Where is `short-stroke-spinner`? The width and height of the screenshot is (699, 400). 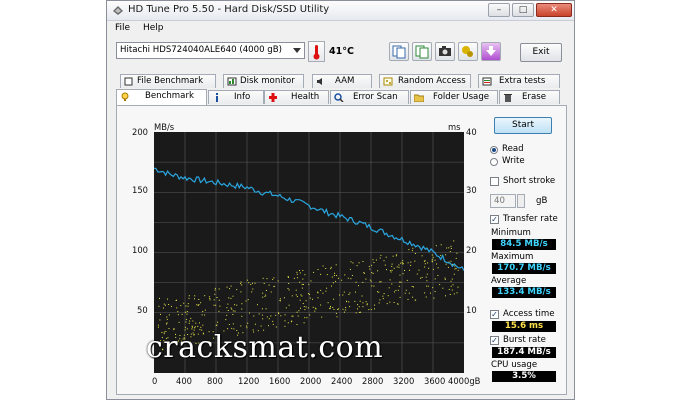 short-stroke-spinner is located at coordinates (521, 201).